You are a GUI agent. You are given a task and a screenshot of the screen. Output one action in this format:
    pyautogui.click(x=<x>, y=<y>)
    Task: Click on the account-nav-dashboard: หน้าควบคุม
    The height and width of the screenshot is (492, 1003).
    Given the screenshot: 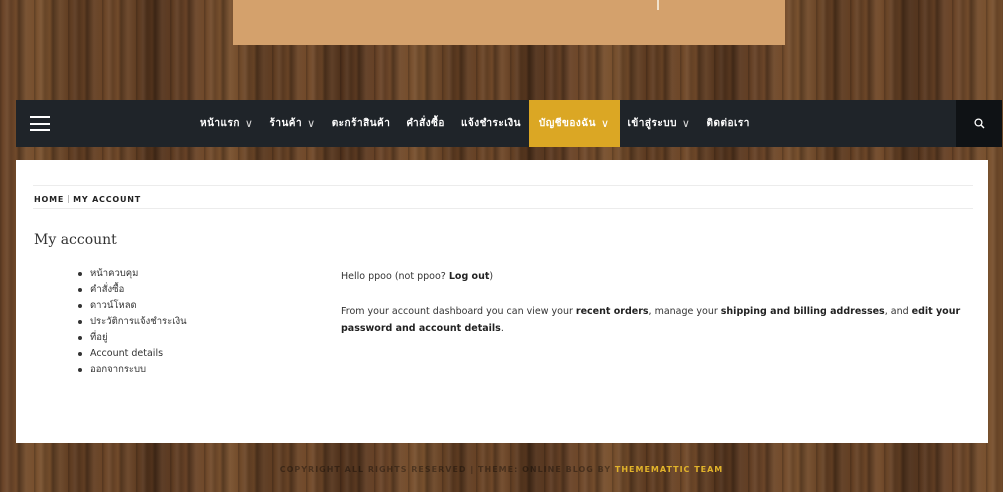 What is the action you would take?
    pyautogui.click(x=132, y=274)
    